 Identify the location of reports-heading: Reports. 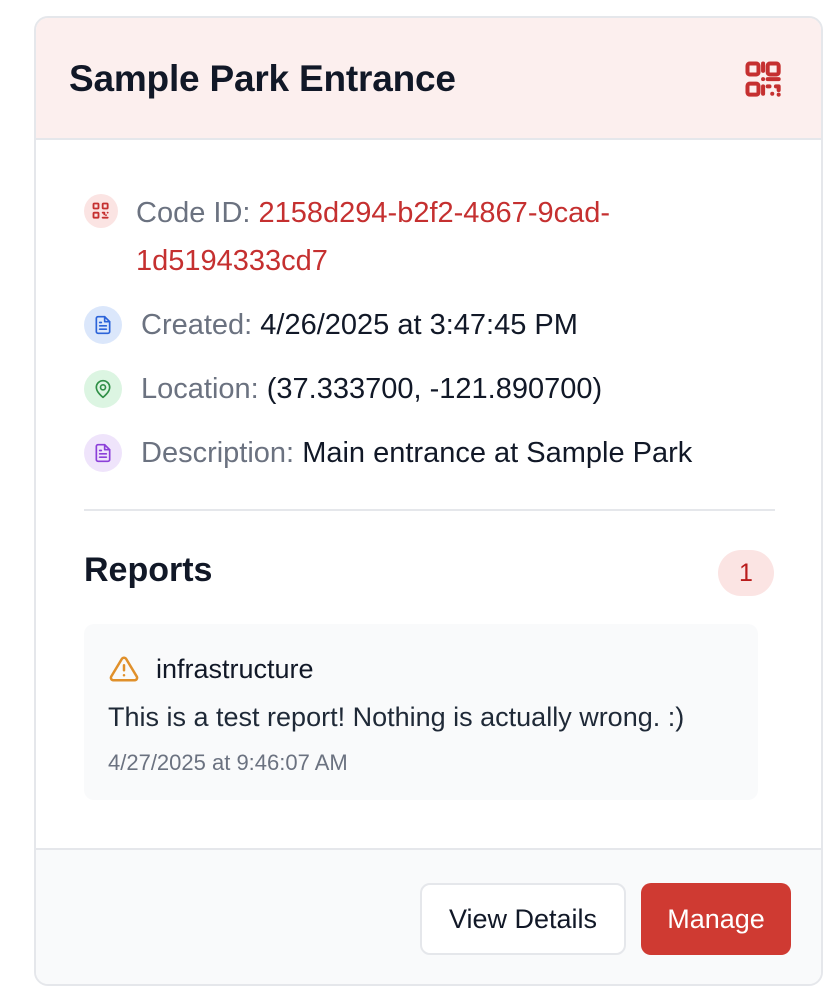
(148, 570).